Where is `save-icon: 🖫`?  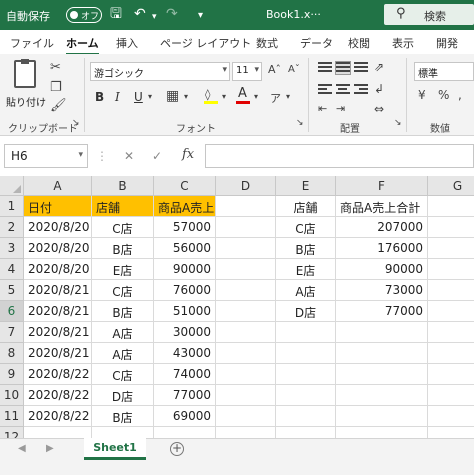
save-icon: 🖫 is located at coordinates (116, 14).